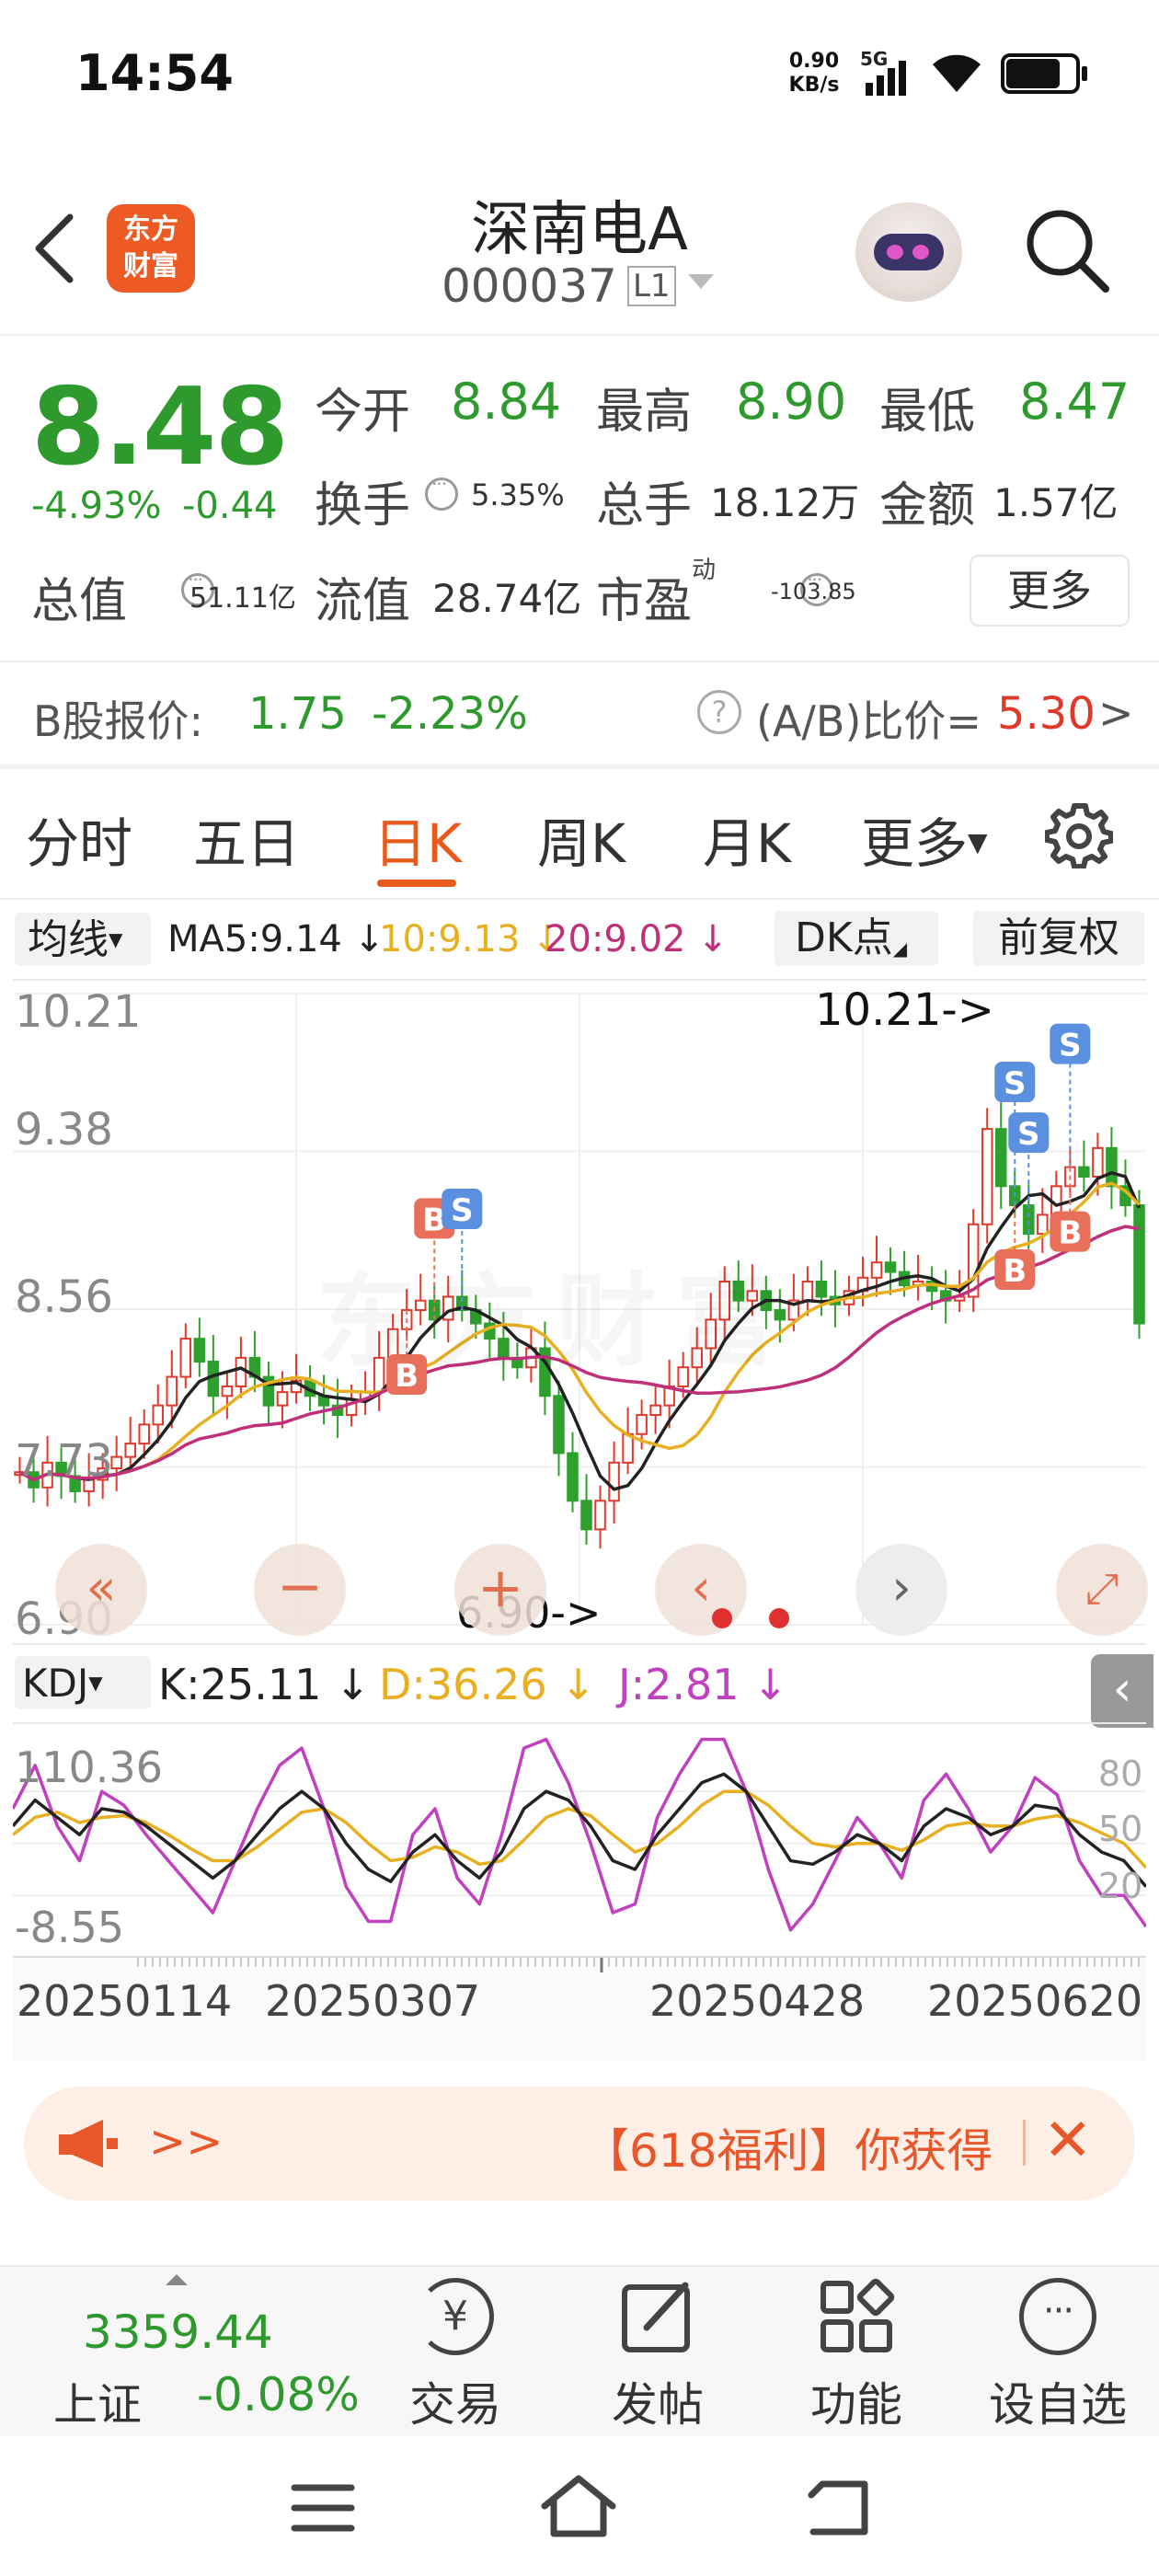 This screenshot has width=1159, height=2576. I want to click on tab-5day: 五日, so click(246, 839).